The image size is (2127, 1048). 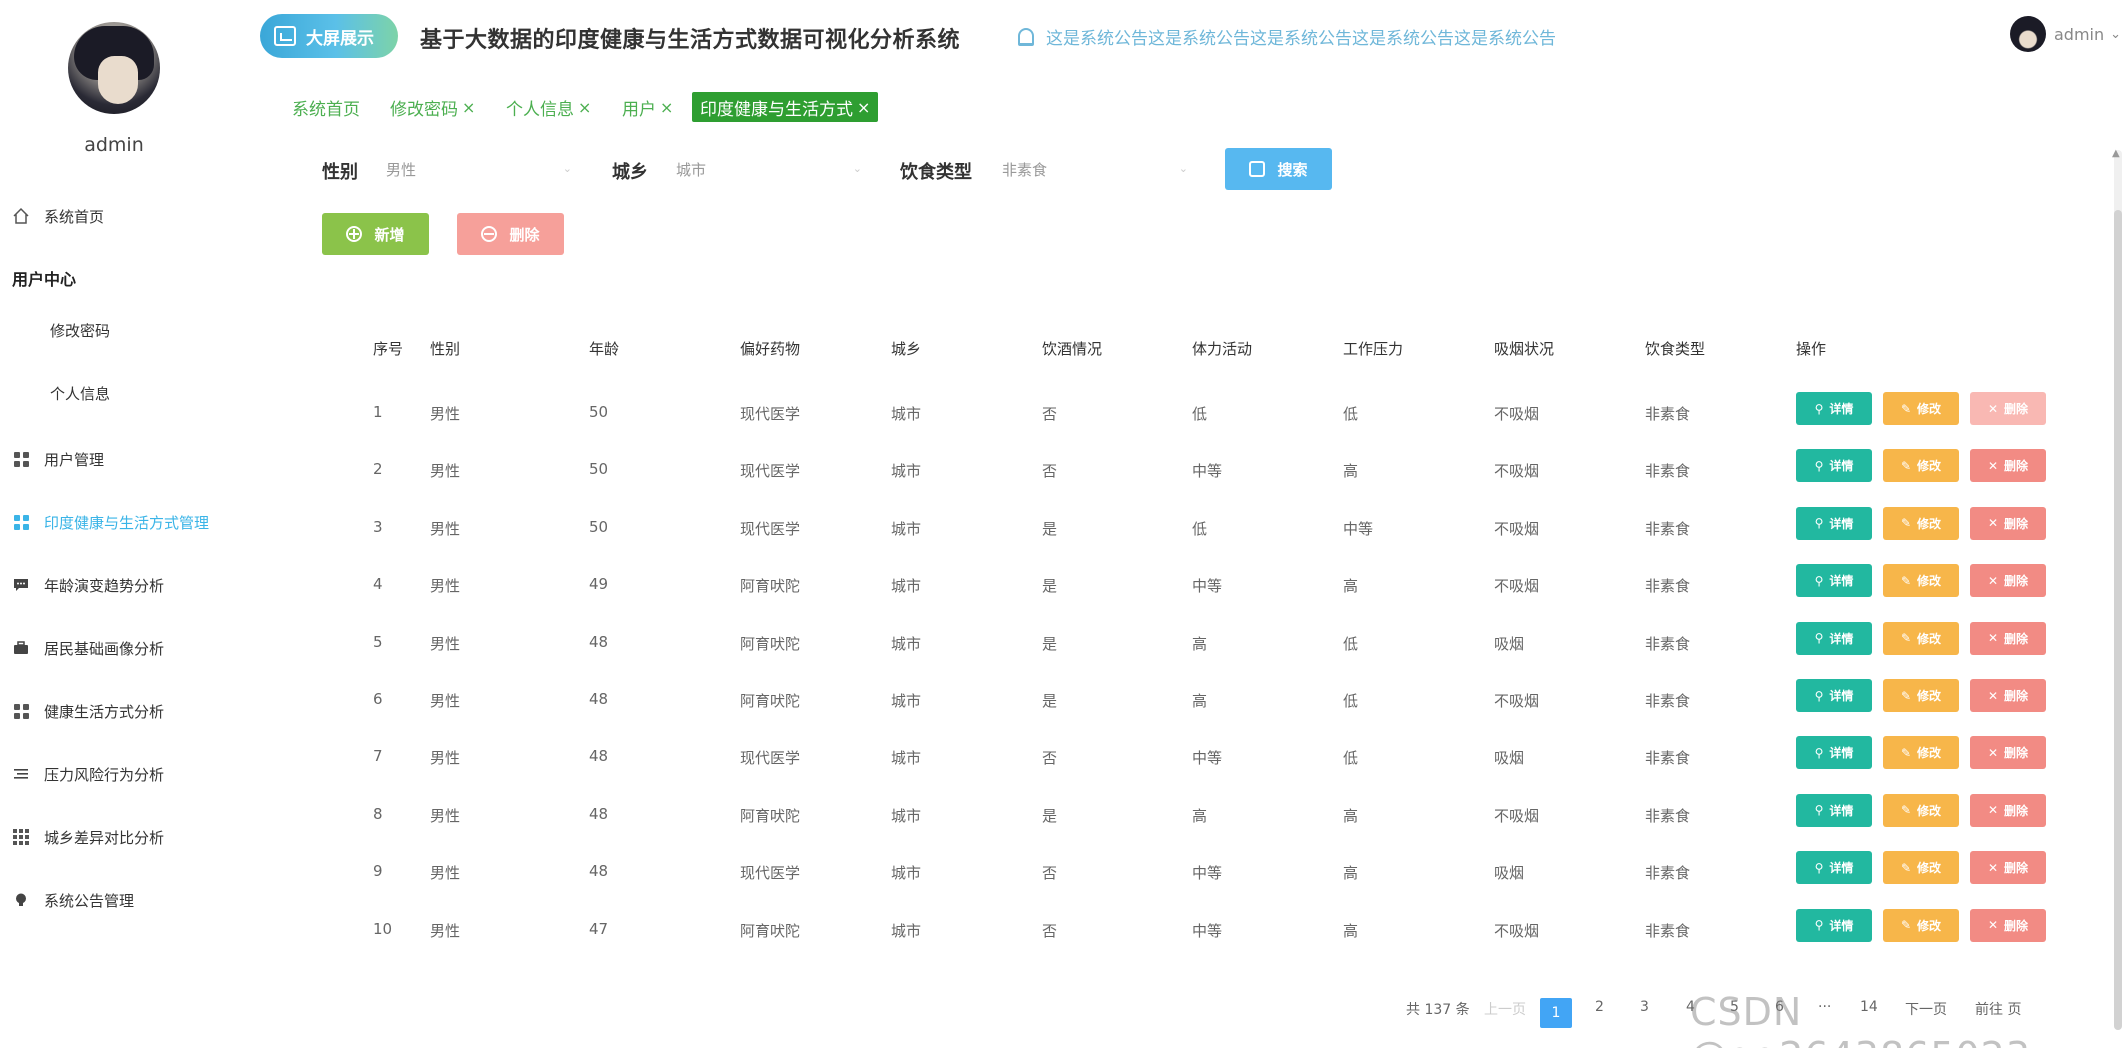 What do you see at coordinates (510, 234) in the screenshot?
I see `delete-button: 删除` at bounding box center [510, 234].